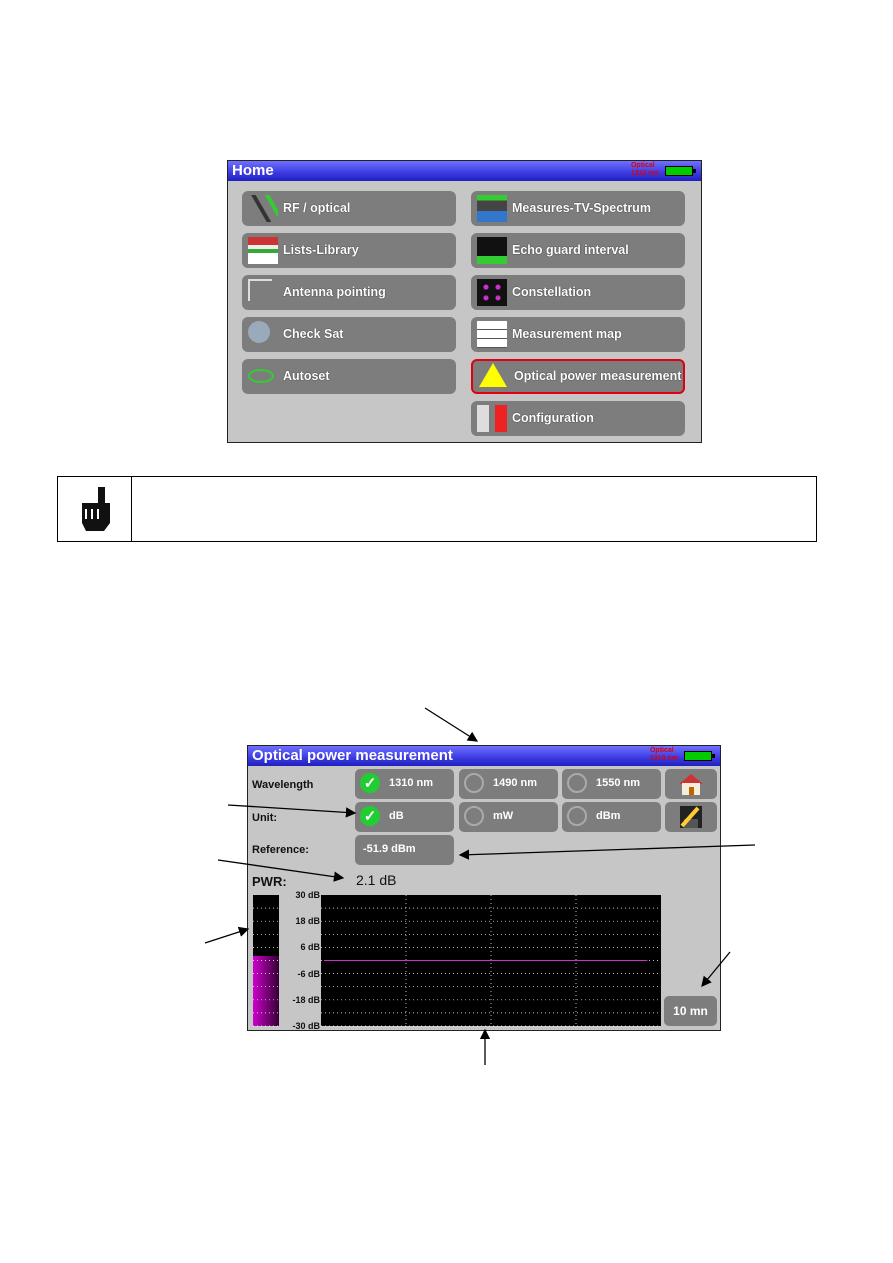 The height and width of the screenshot is (1263, 893). What do you see at coordinates (464, 171) in the screenshot?
I see `title-bar: Home Optical 1310 nm` at bounding box center [464, 171].